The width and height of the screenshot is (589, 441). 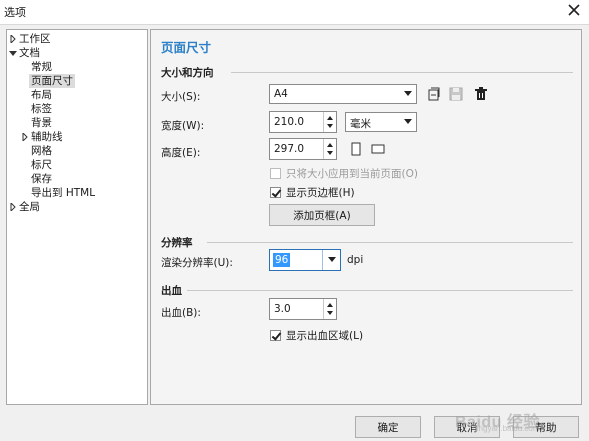 What do you see at coordinates (356, 149) in the screenshot?
I see `portrait-icon` at bounding box center [356, 149].